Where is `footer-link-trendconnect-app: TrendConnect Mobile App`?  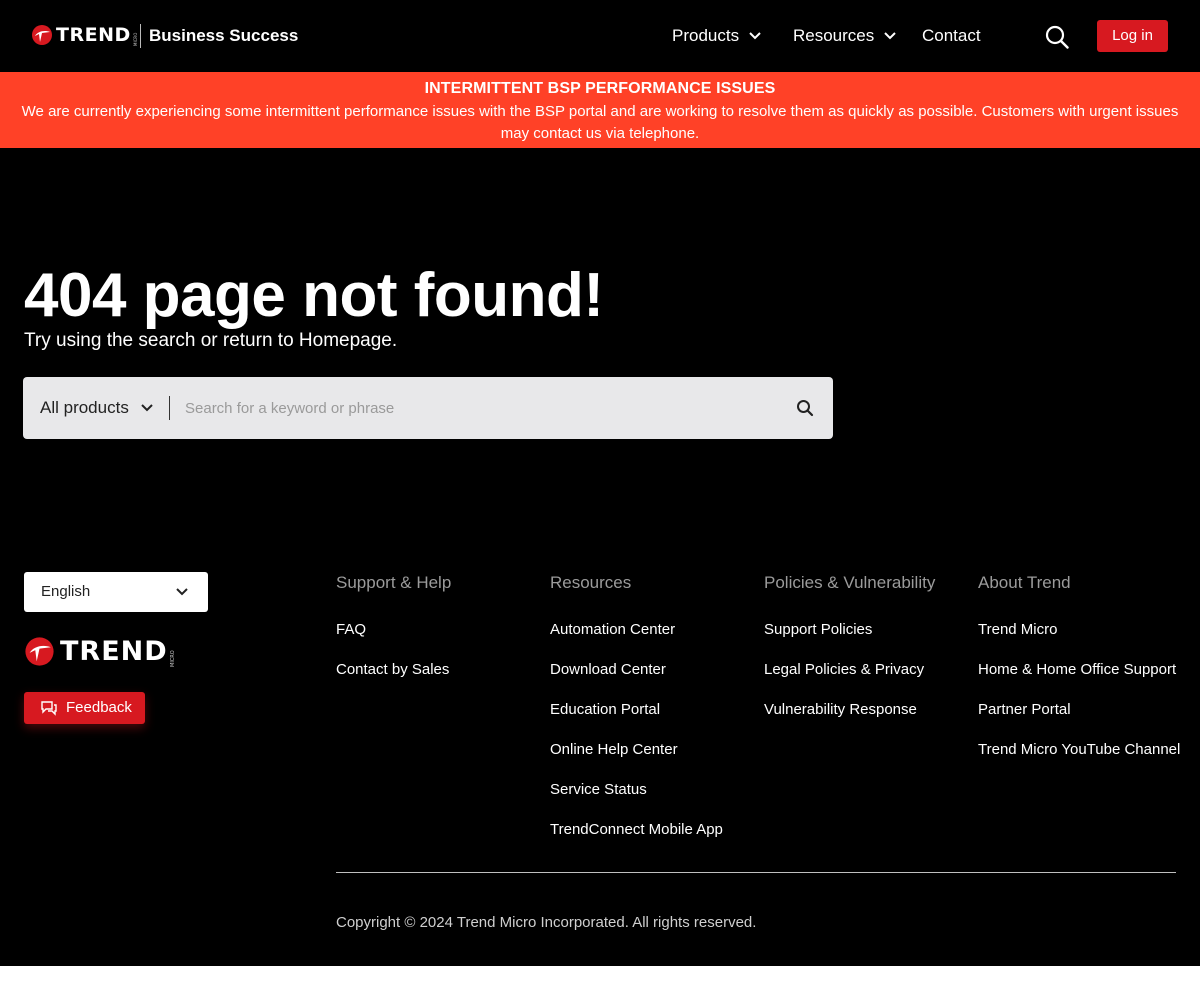
footer-link-trendconnect-app: TrendConnect Mobile App is located at coordinates (636, 840).